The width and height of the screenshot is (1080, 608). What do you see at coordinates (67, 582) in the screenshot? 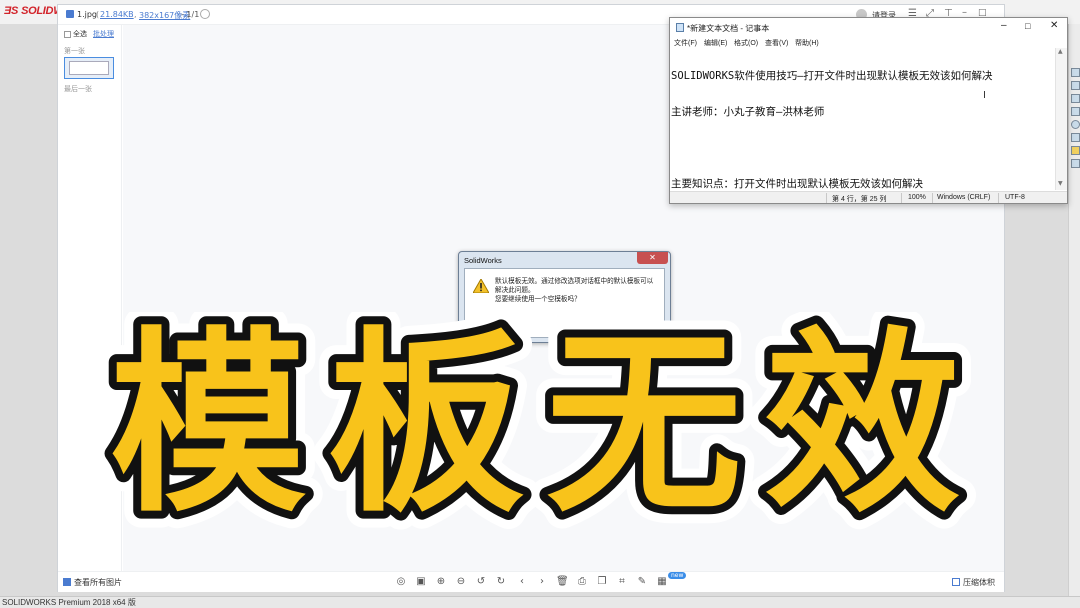
I see `grid-icon` at bounding box center [67, 582].